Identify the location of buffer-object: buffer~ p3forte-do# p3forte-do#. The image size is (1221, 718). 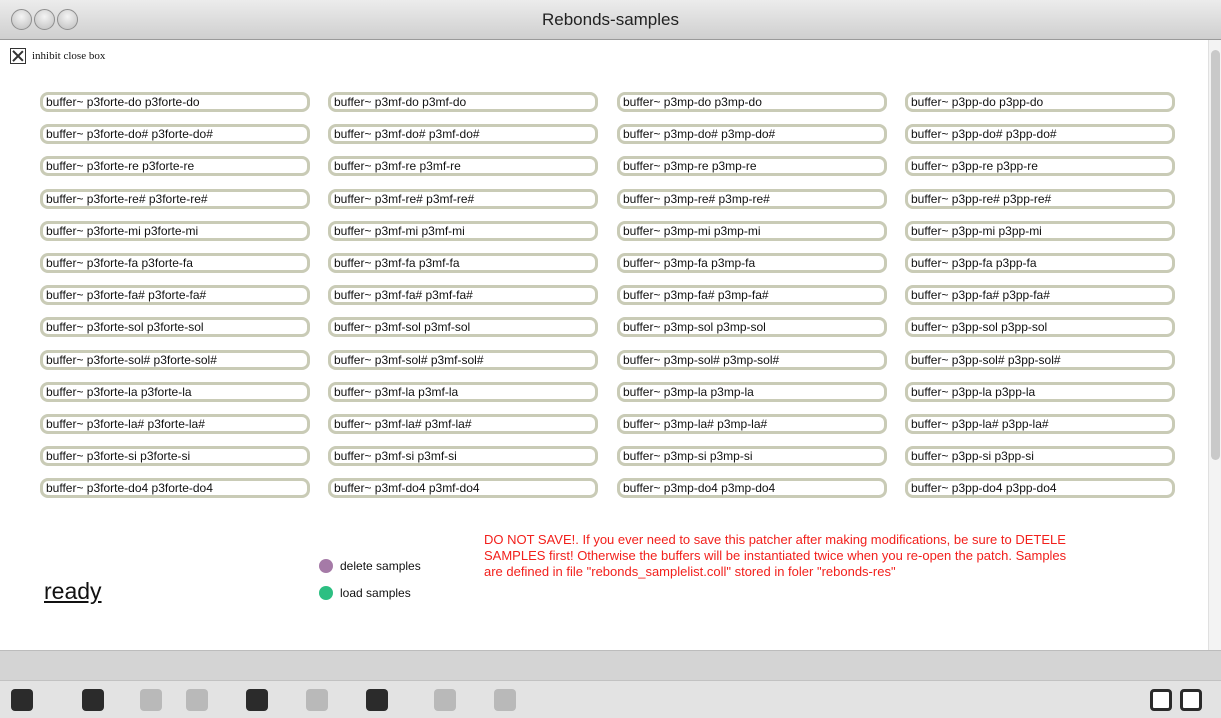
(175, 134).